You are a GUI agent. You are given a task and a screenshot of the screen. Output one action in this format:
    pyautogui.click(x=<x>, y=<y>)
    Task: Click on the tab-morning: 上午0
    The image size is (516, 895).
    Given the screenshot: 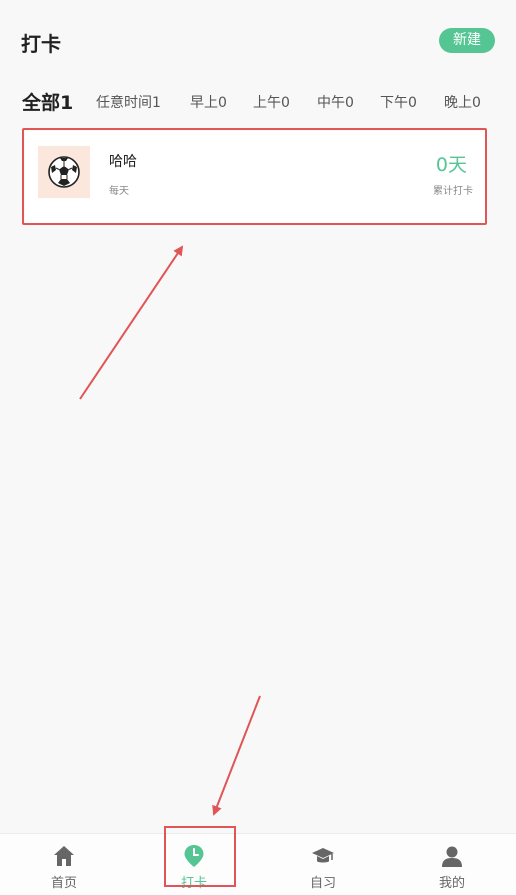 What is the action you would take?
    pyautogui.click(x=271, y=102)
    